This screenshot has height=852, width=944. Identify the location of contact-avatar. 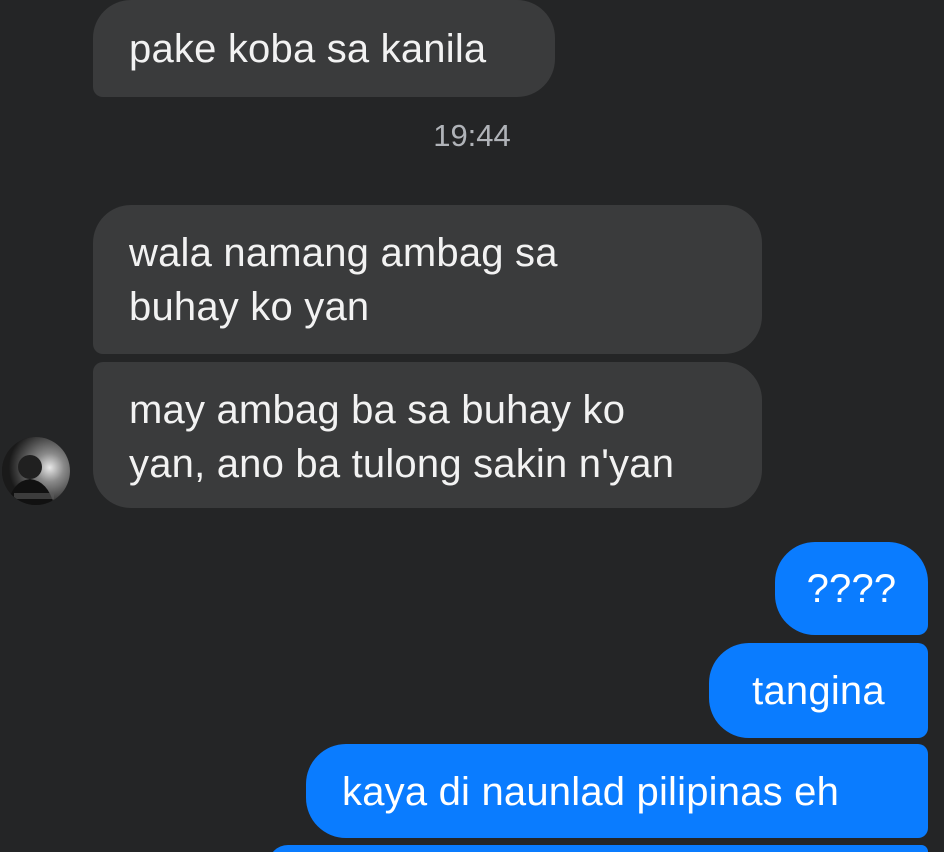
(36, 471).